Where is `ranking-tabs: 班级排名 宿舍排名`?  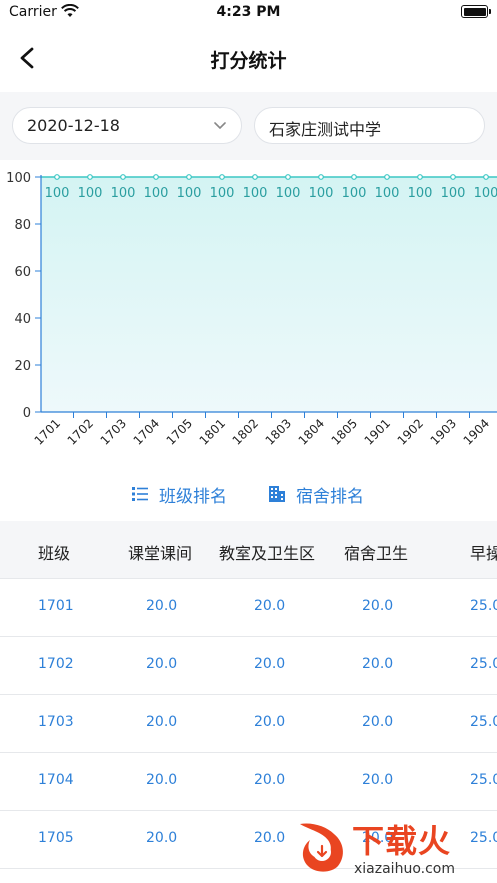
ranking-tabs: 班级排名 宿舍排名 is located at coordinates (248, 493).